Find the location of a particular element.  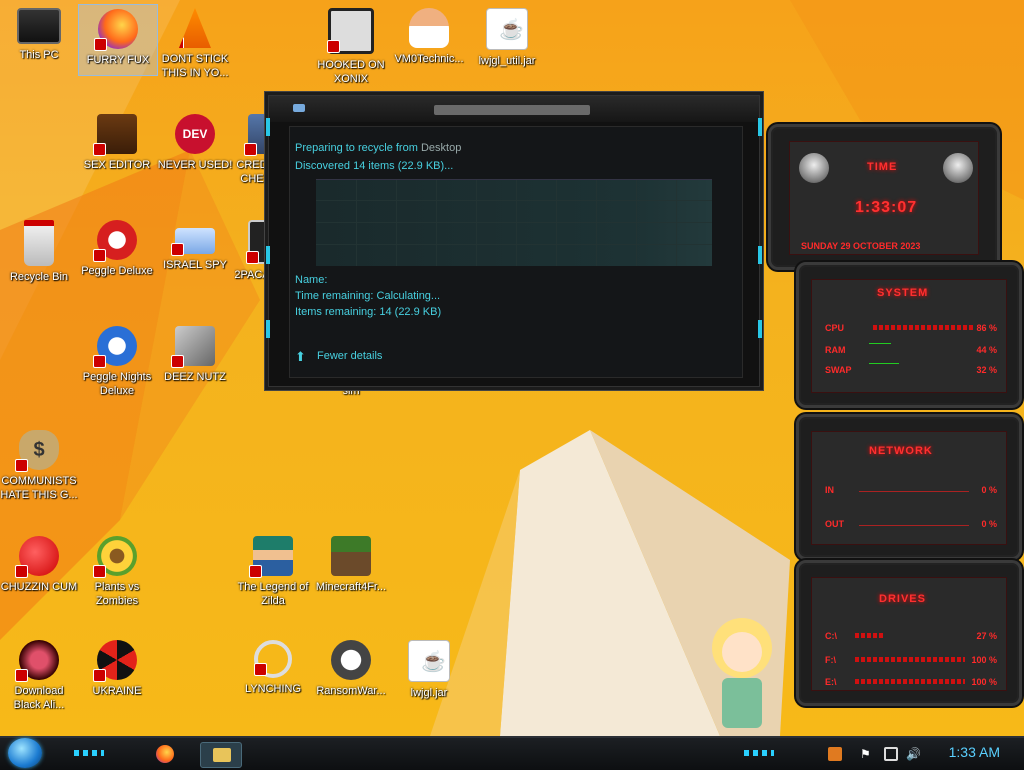

folder-icon is located at coordinates (222, 755).